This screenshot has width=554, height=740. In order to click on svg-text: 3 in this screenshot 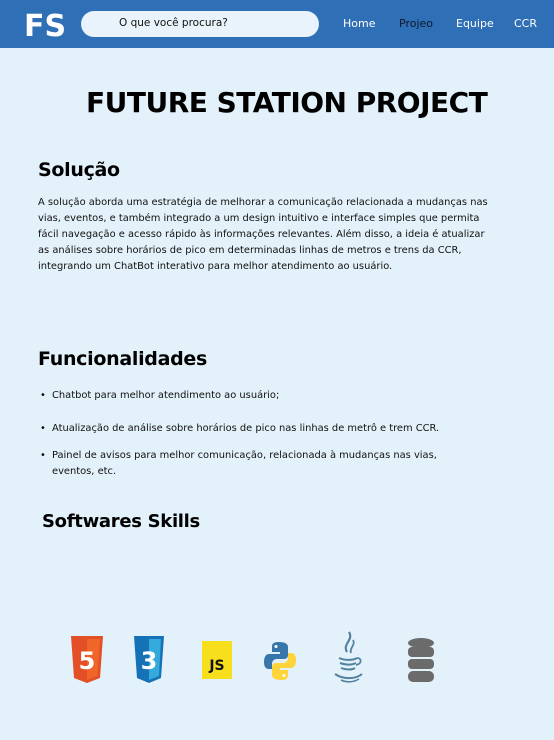, I will do `click(149, 661)`.